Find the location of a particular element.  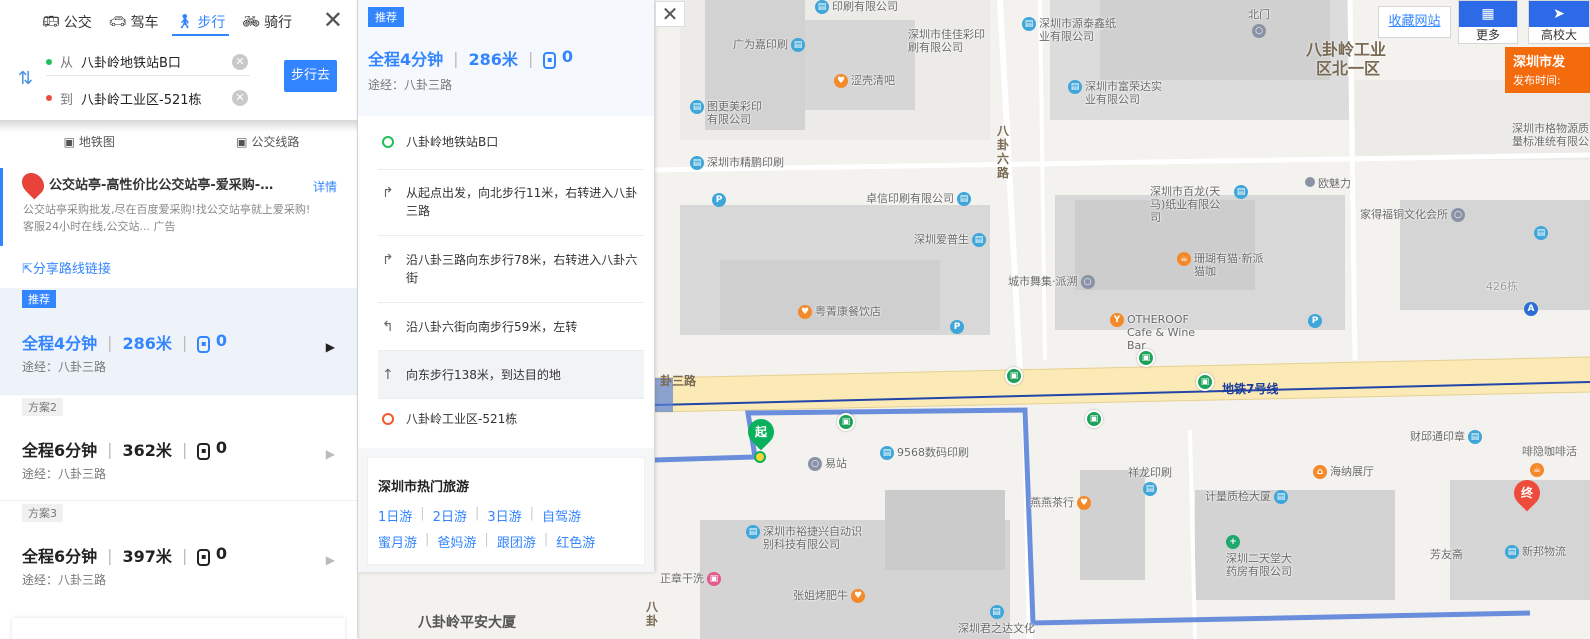

poi-icon: ○ is located at coordinates (1259, 31).